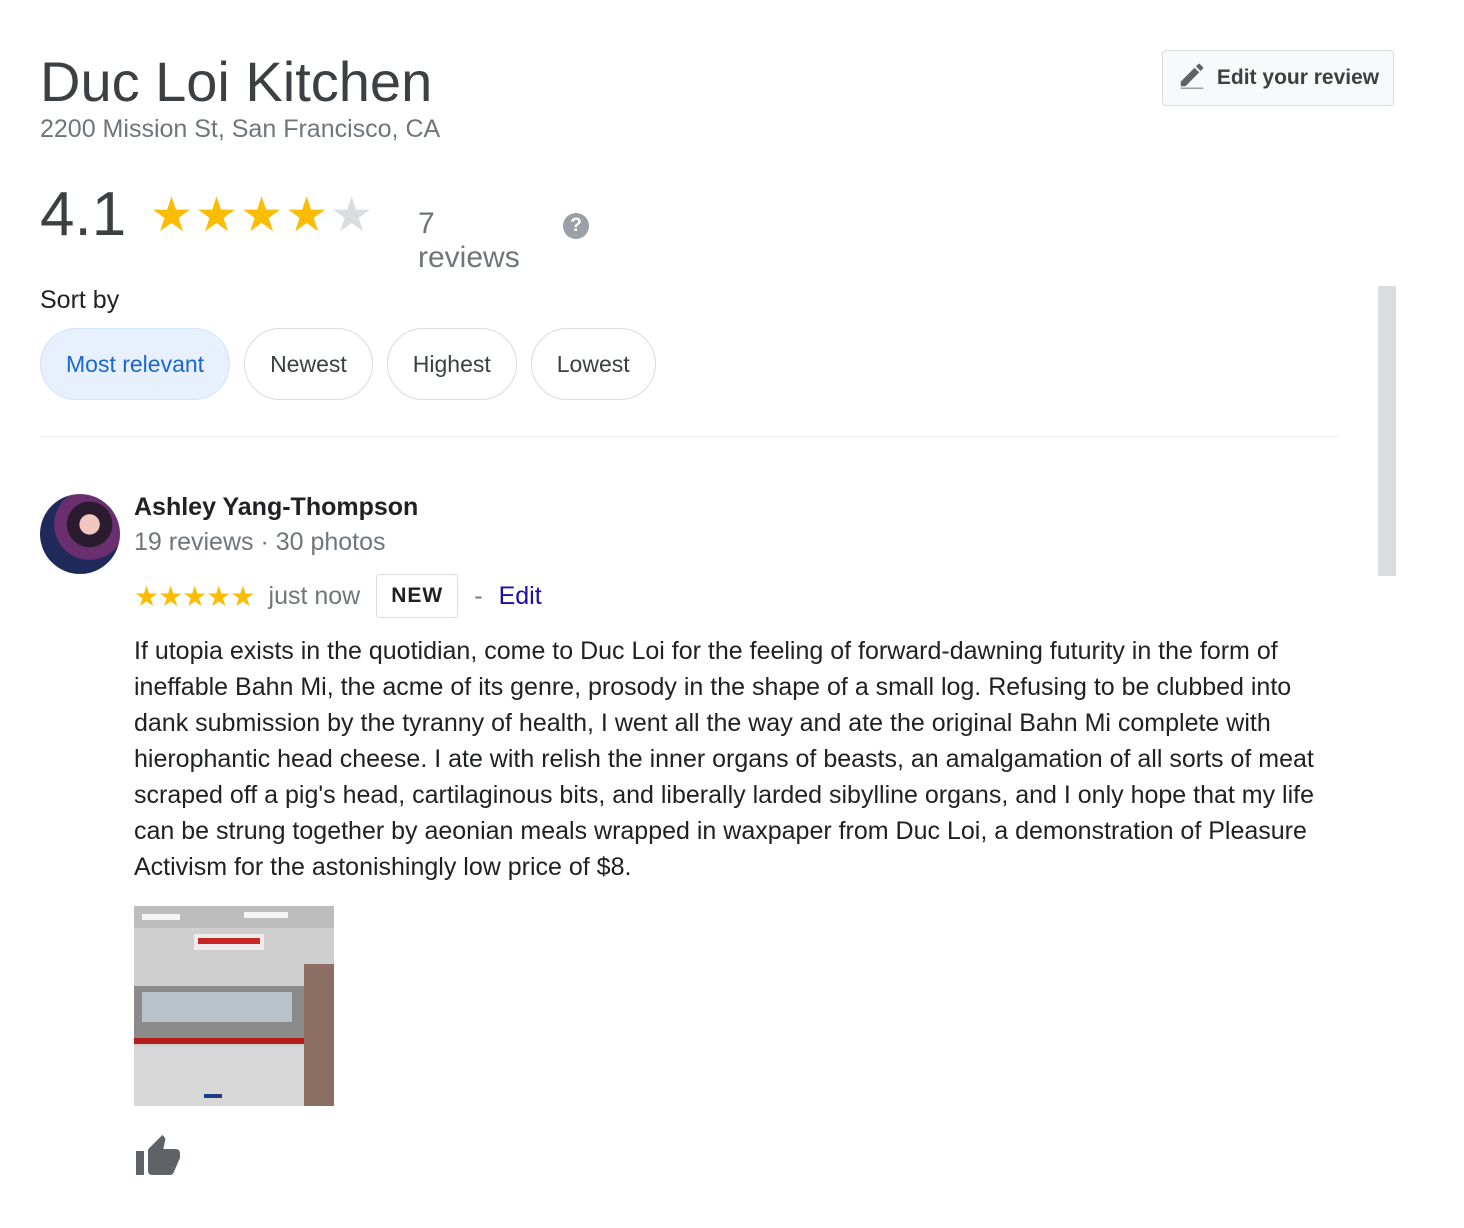 The image size is (1464, 1228). I want to click on place-title: Duc Loi Kitchen, so click(236, 81).